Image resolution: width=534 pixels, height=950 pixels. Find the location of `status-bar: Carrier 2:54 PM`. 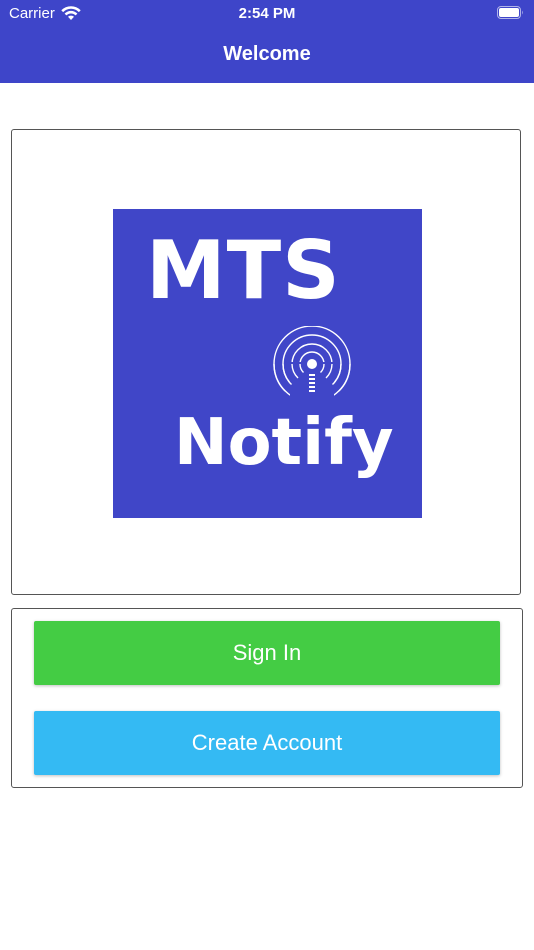

status-bar: Carrier 2:54 PM is located at coordinates (267, 14).